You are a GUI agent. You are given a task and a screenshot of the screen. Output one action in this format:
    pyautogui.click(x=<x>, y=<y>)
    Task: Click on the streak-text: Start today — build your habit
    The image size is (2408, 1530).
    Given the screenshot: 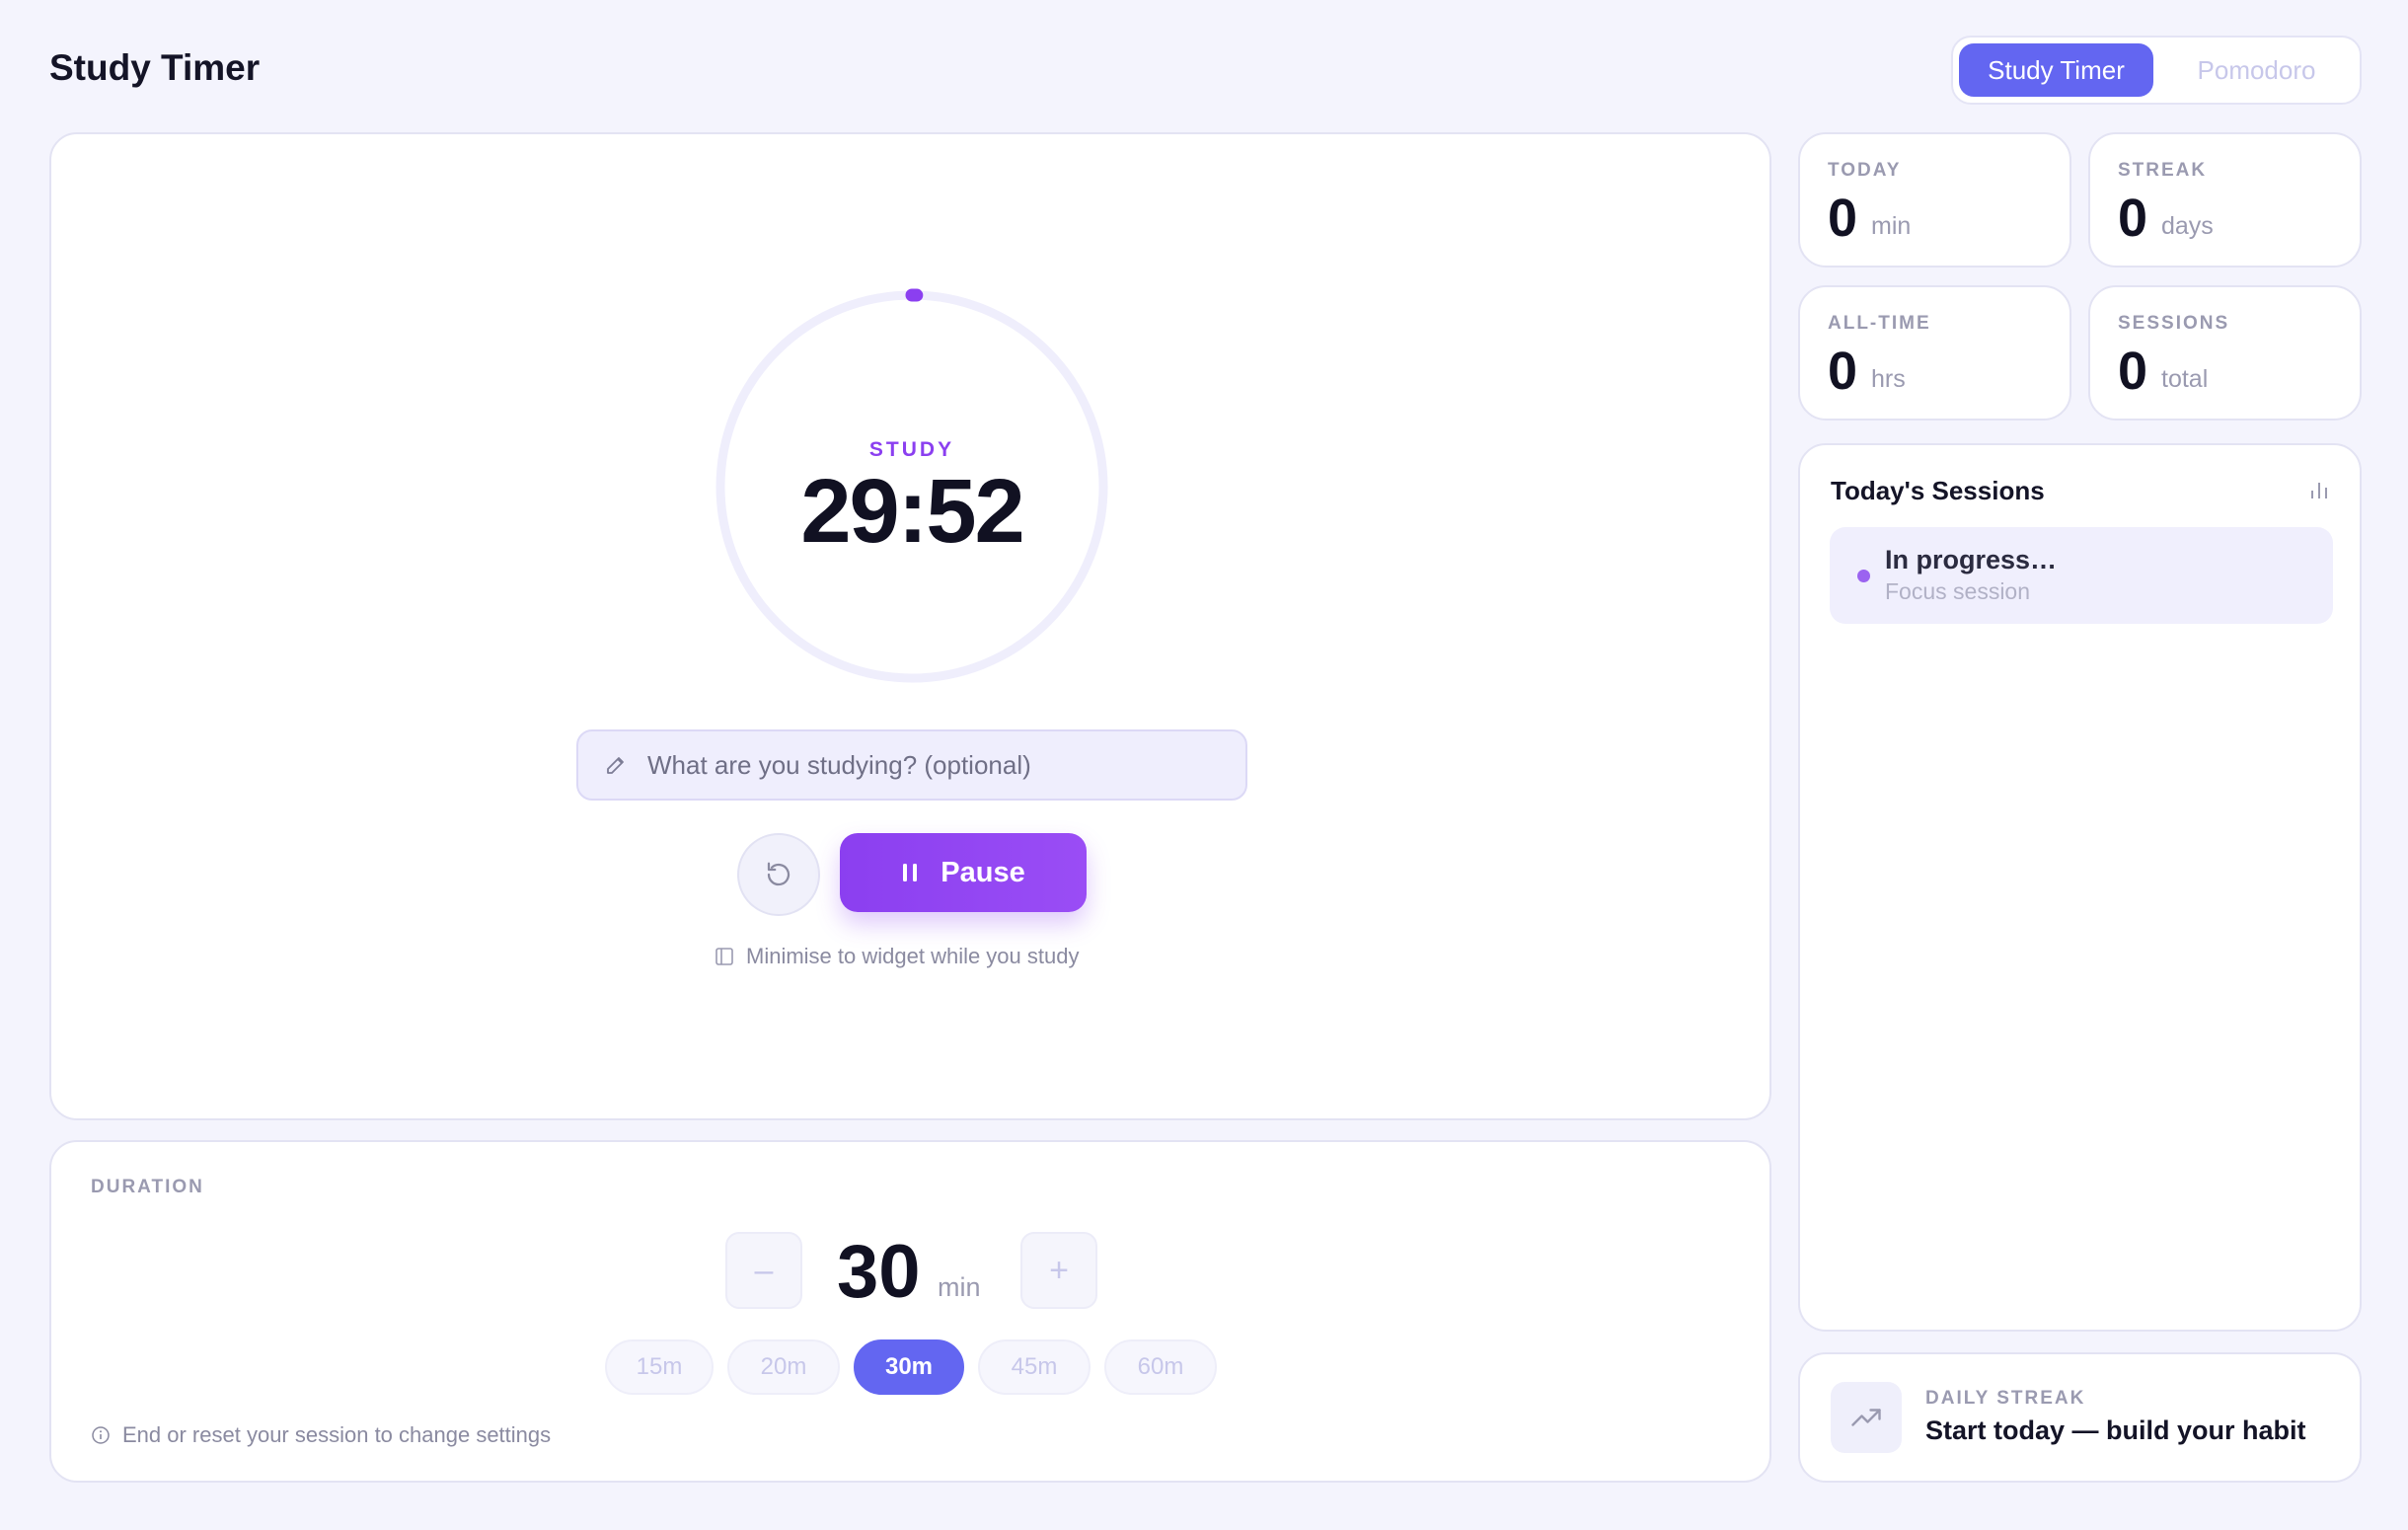 What is the action you would take?
    pyautogui.click(x=2115, y=1430)
    